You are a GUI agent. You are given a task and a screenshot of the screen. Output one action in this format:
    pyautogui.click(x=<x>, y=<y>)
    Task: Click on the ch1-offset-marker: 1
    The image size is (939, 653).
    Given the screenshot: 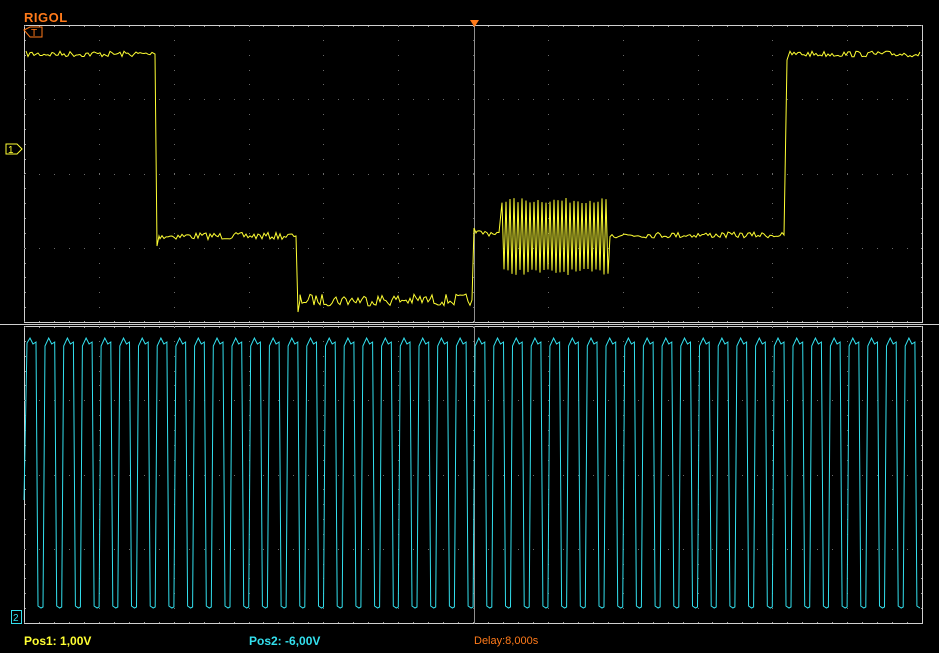 What is the action you would take?
    pyautogui.click(x=14, y=149)
    